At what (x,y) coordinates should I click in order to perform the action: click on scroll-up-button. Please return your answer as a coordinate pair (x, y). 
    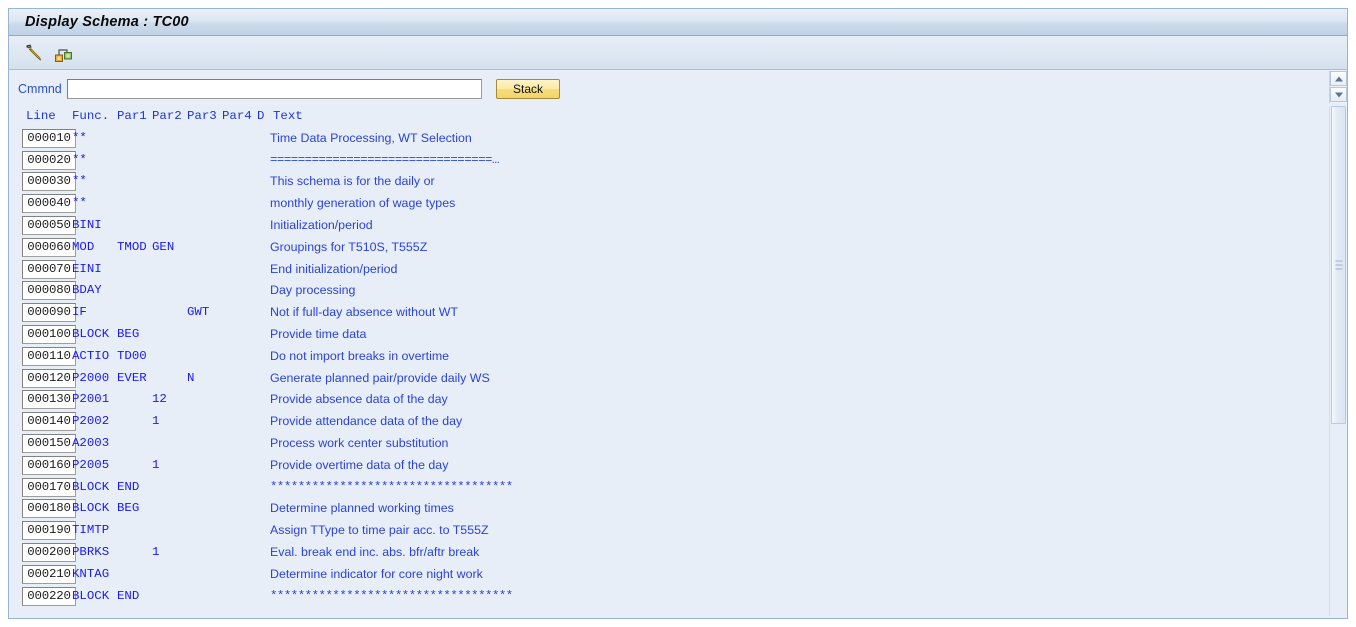
    Looking at the image, I should click on (1338, 78).